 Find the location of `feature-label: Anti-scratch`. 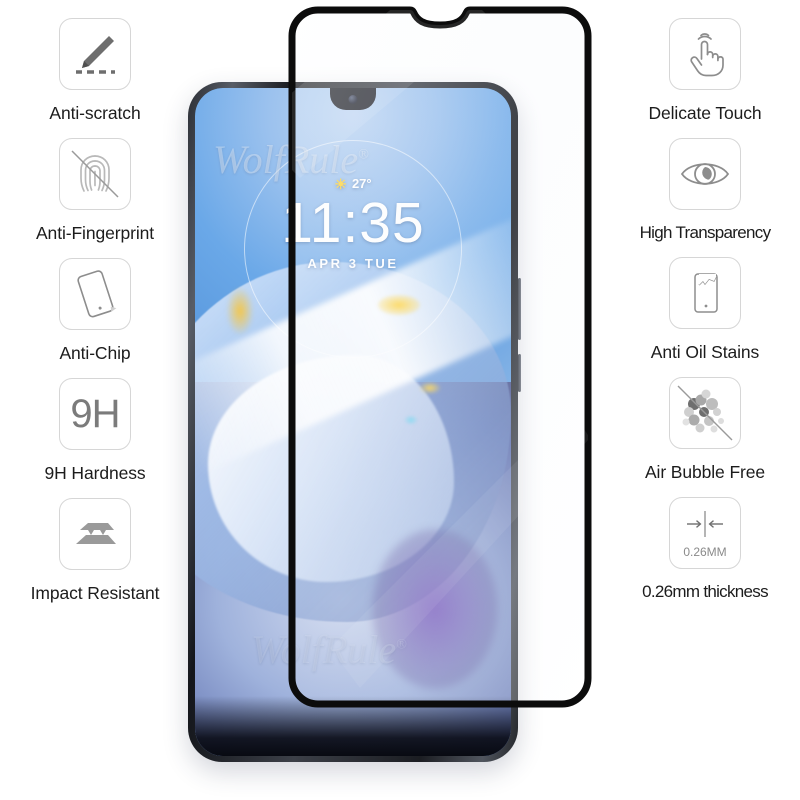

feature-label: Anti-scratch is located at coordinates (95, 113).